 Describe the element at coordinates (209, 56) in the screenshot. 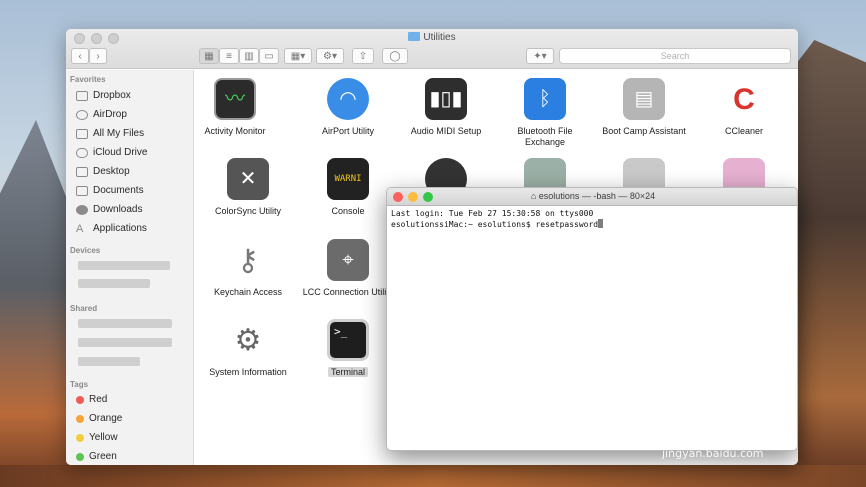

I see `icon-view-button: ▦` at that location.